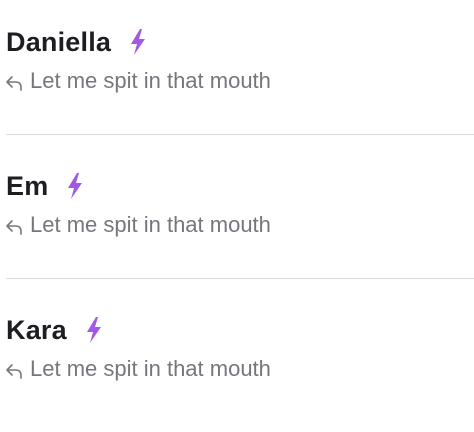 The width and height of the screenshot is (474, 432). I want to click on contact-name: Em, so click(27, 186).